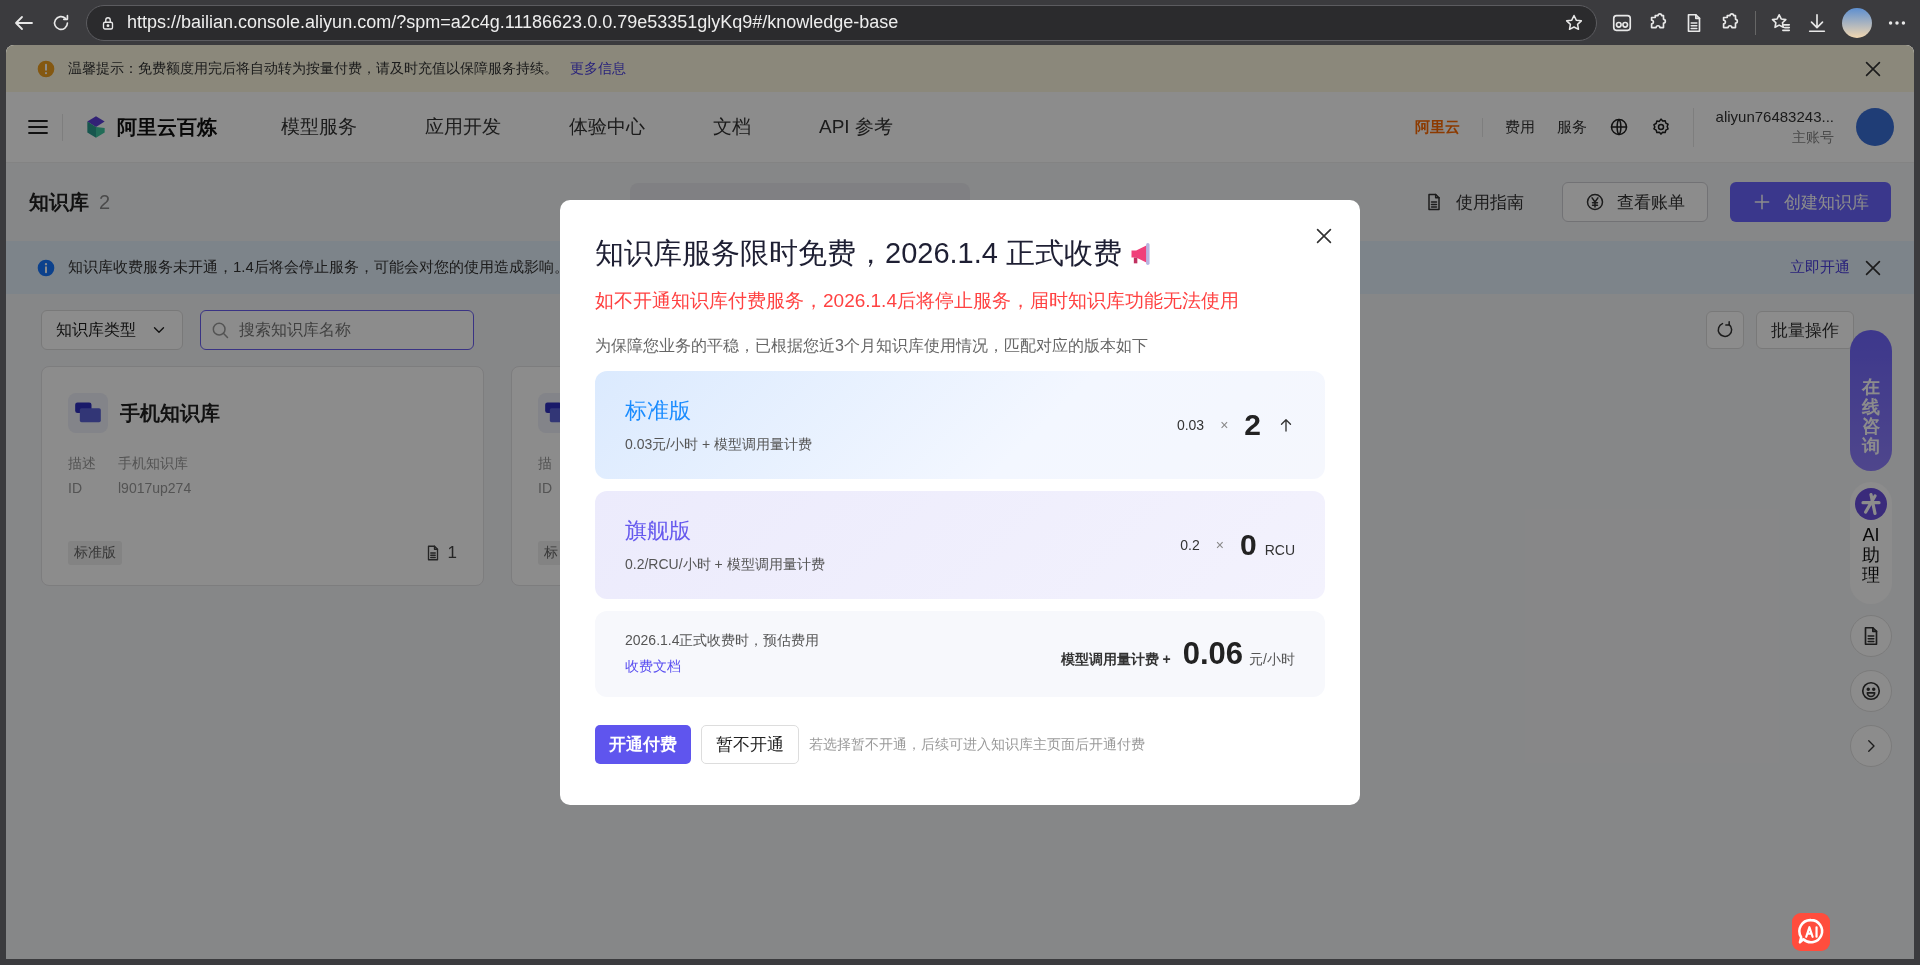  I want to click on feedback-button, so click(1871, 691).